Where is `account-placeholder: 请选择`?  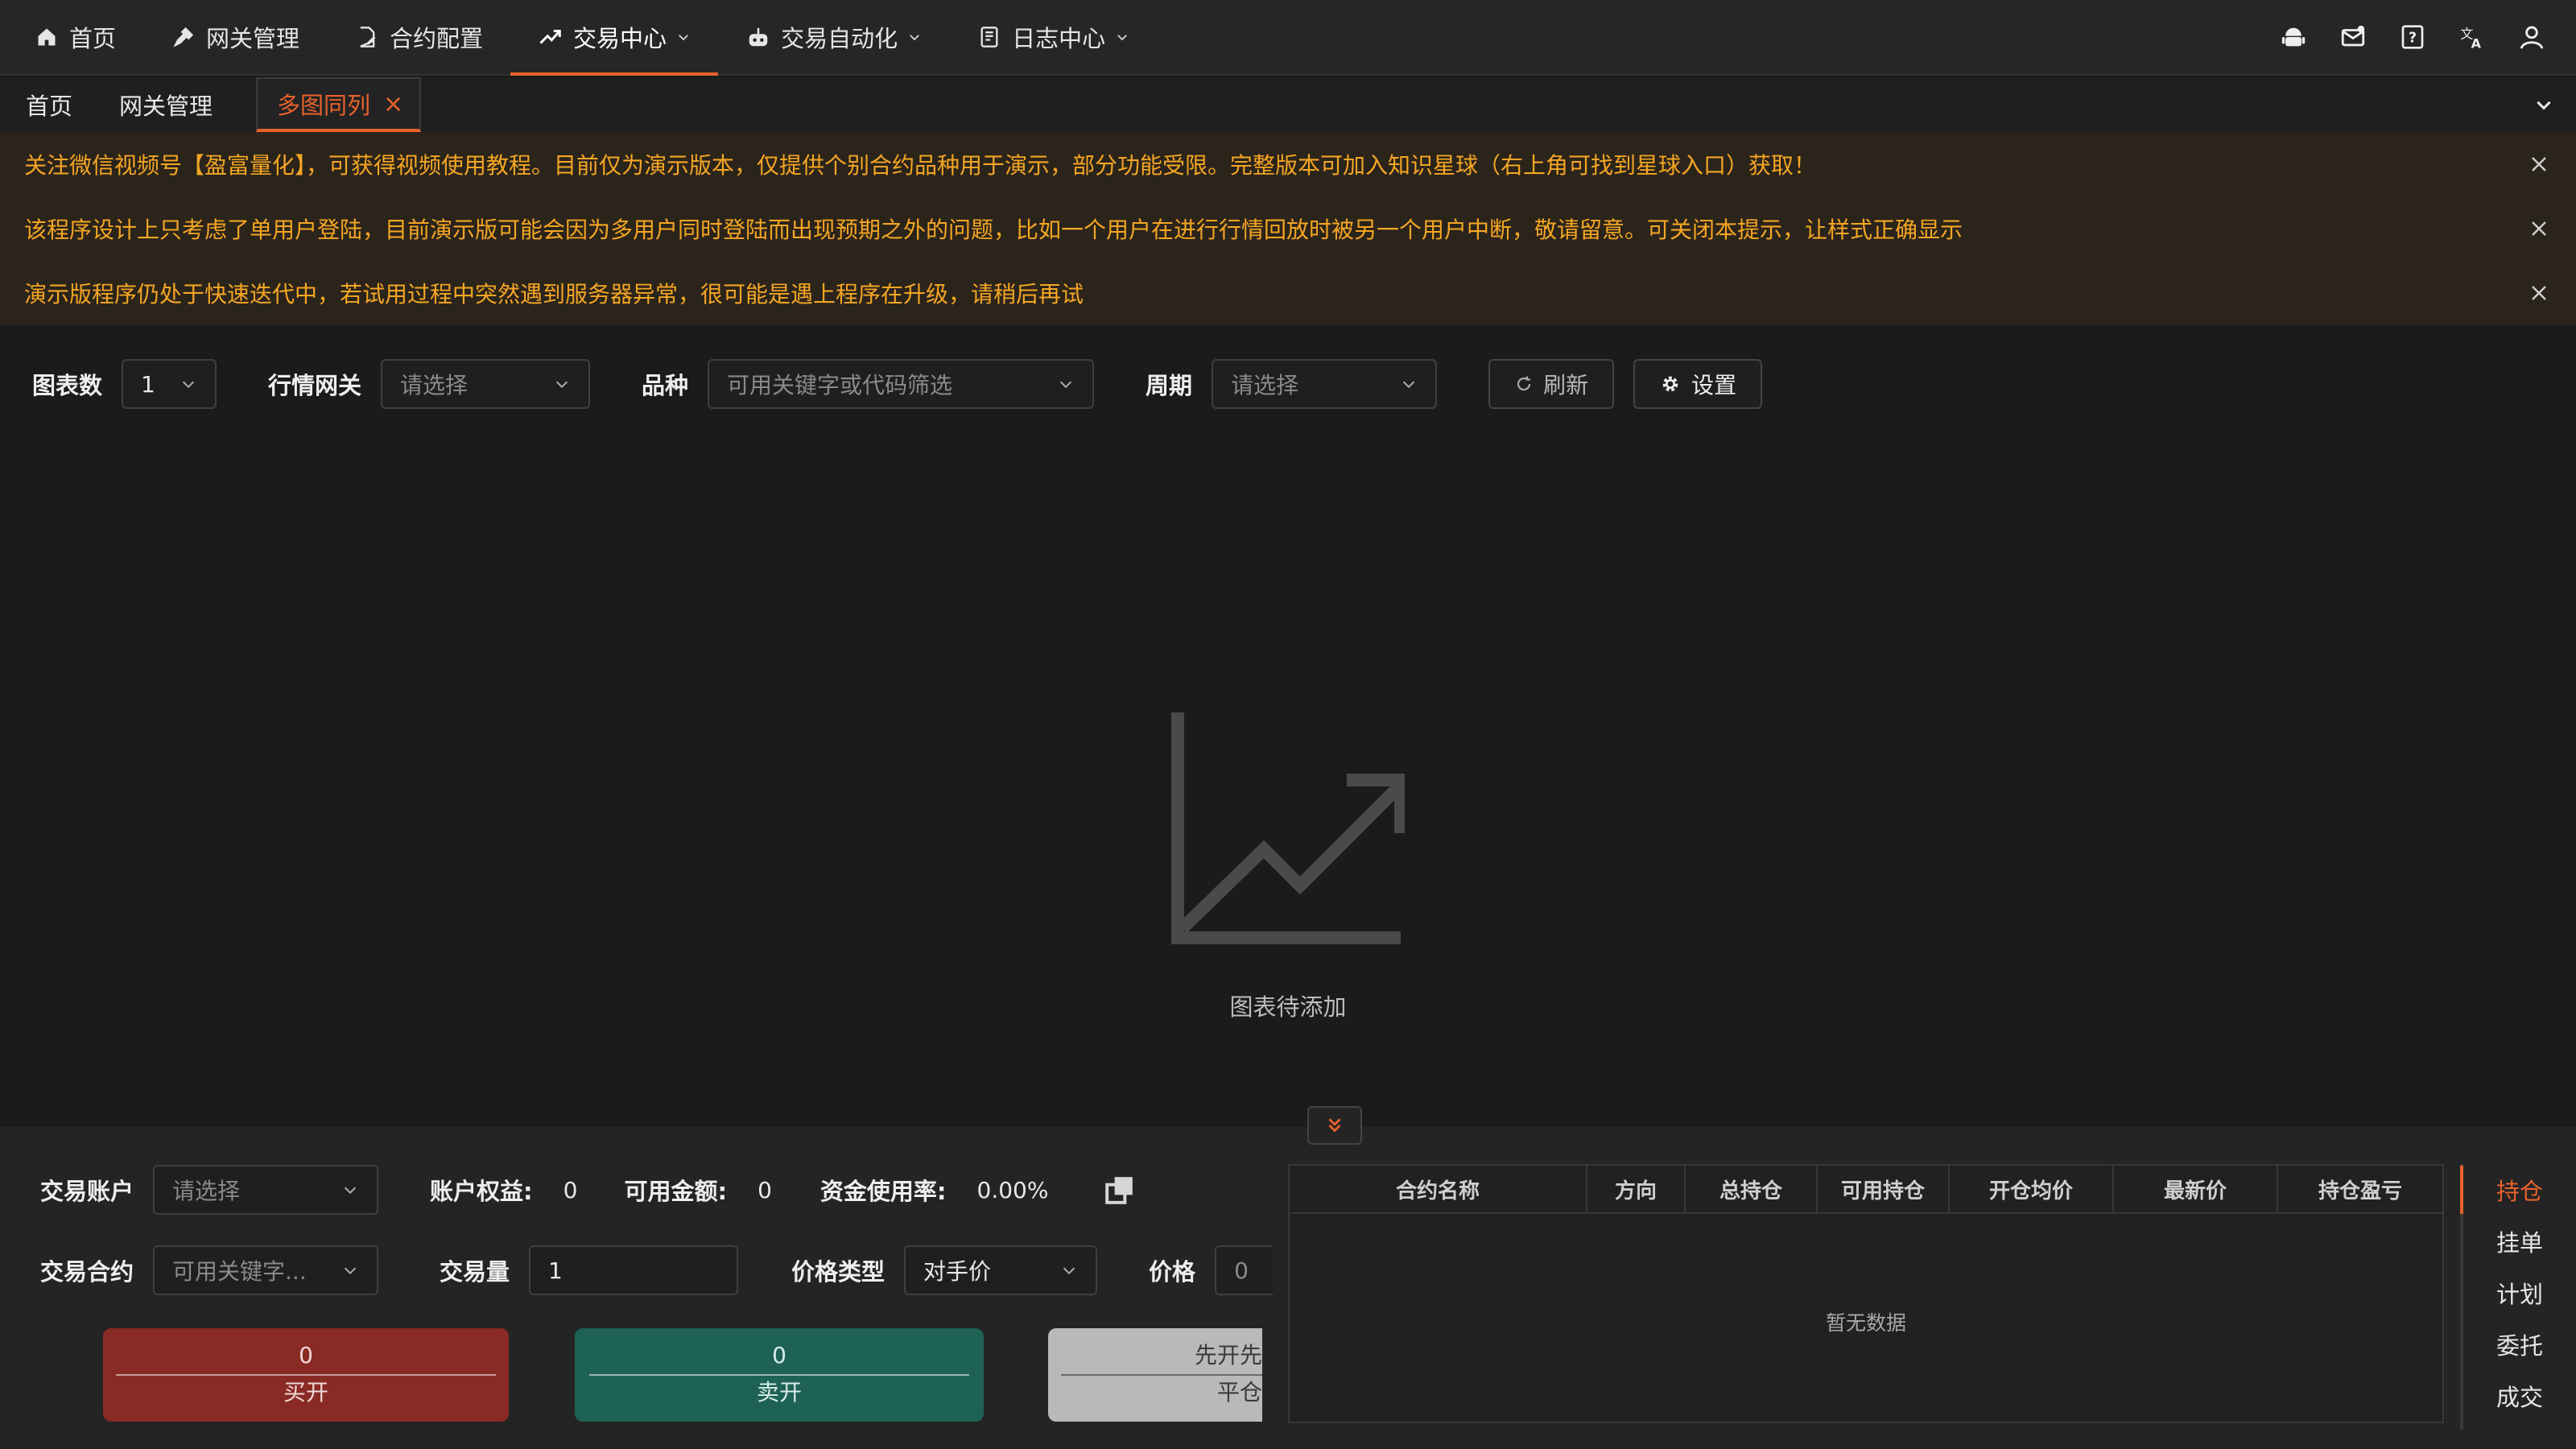
account-placeholder: 请选择 is located at coordinates (206, 1191).